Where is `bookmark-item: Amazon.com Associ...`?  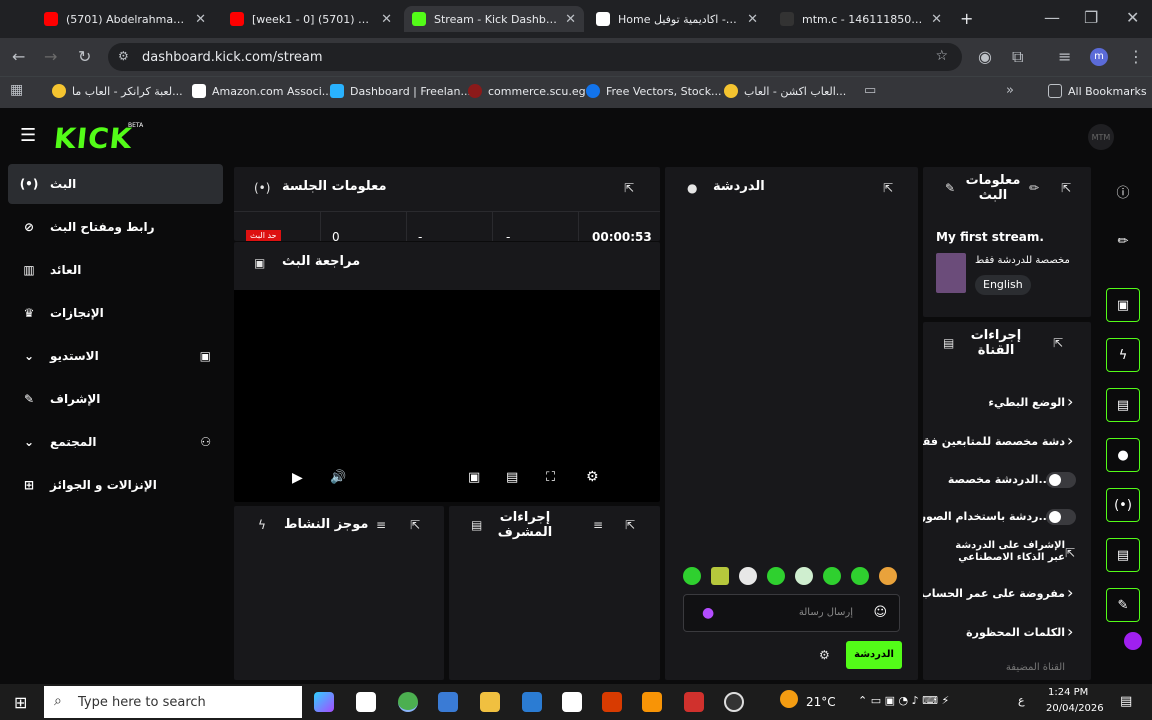
bookmark-item: Amazon.com Associ... is located at coordinates (262, 91).